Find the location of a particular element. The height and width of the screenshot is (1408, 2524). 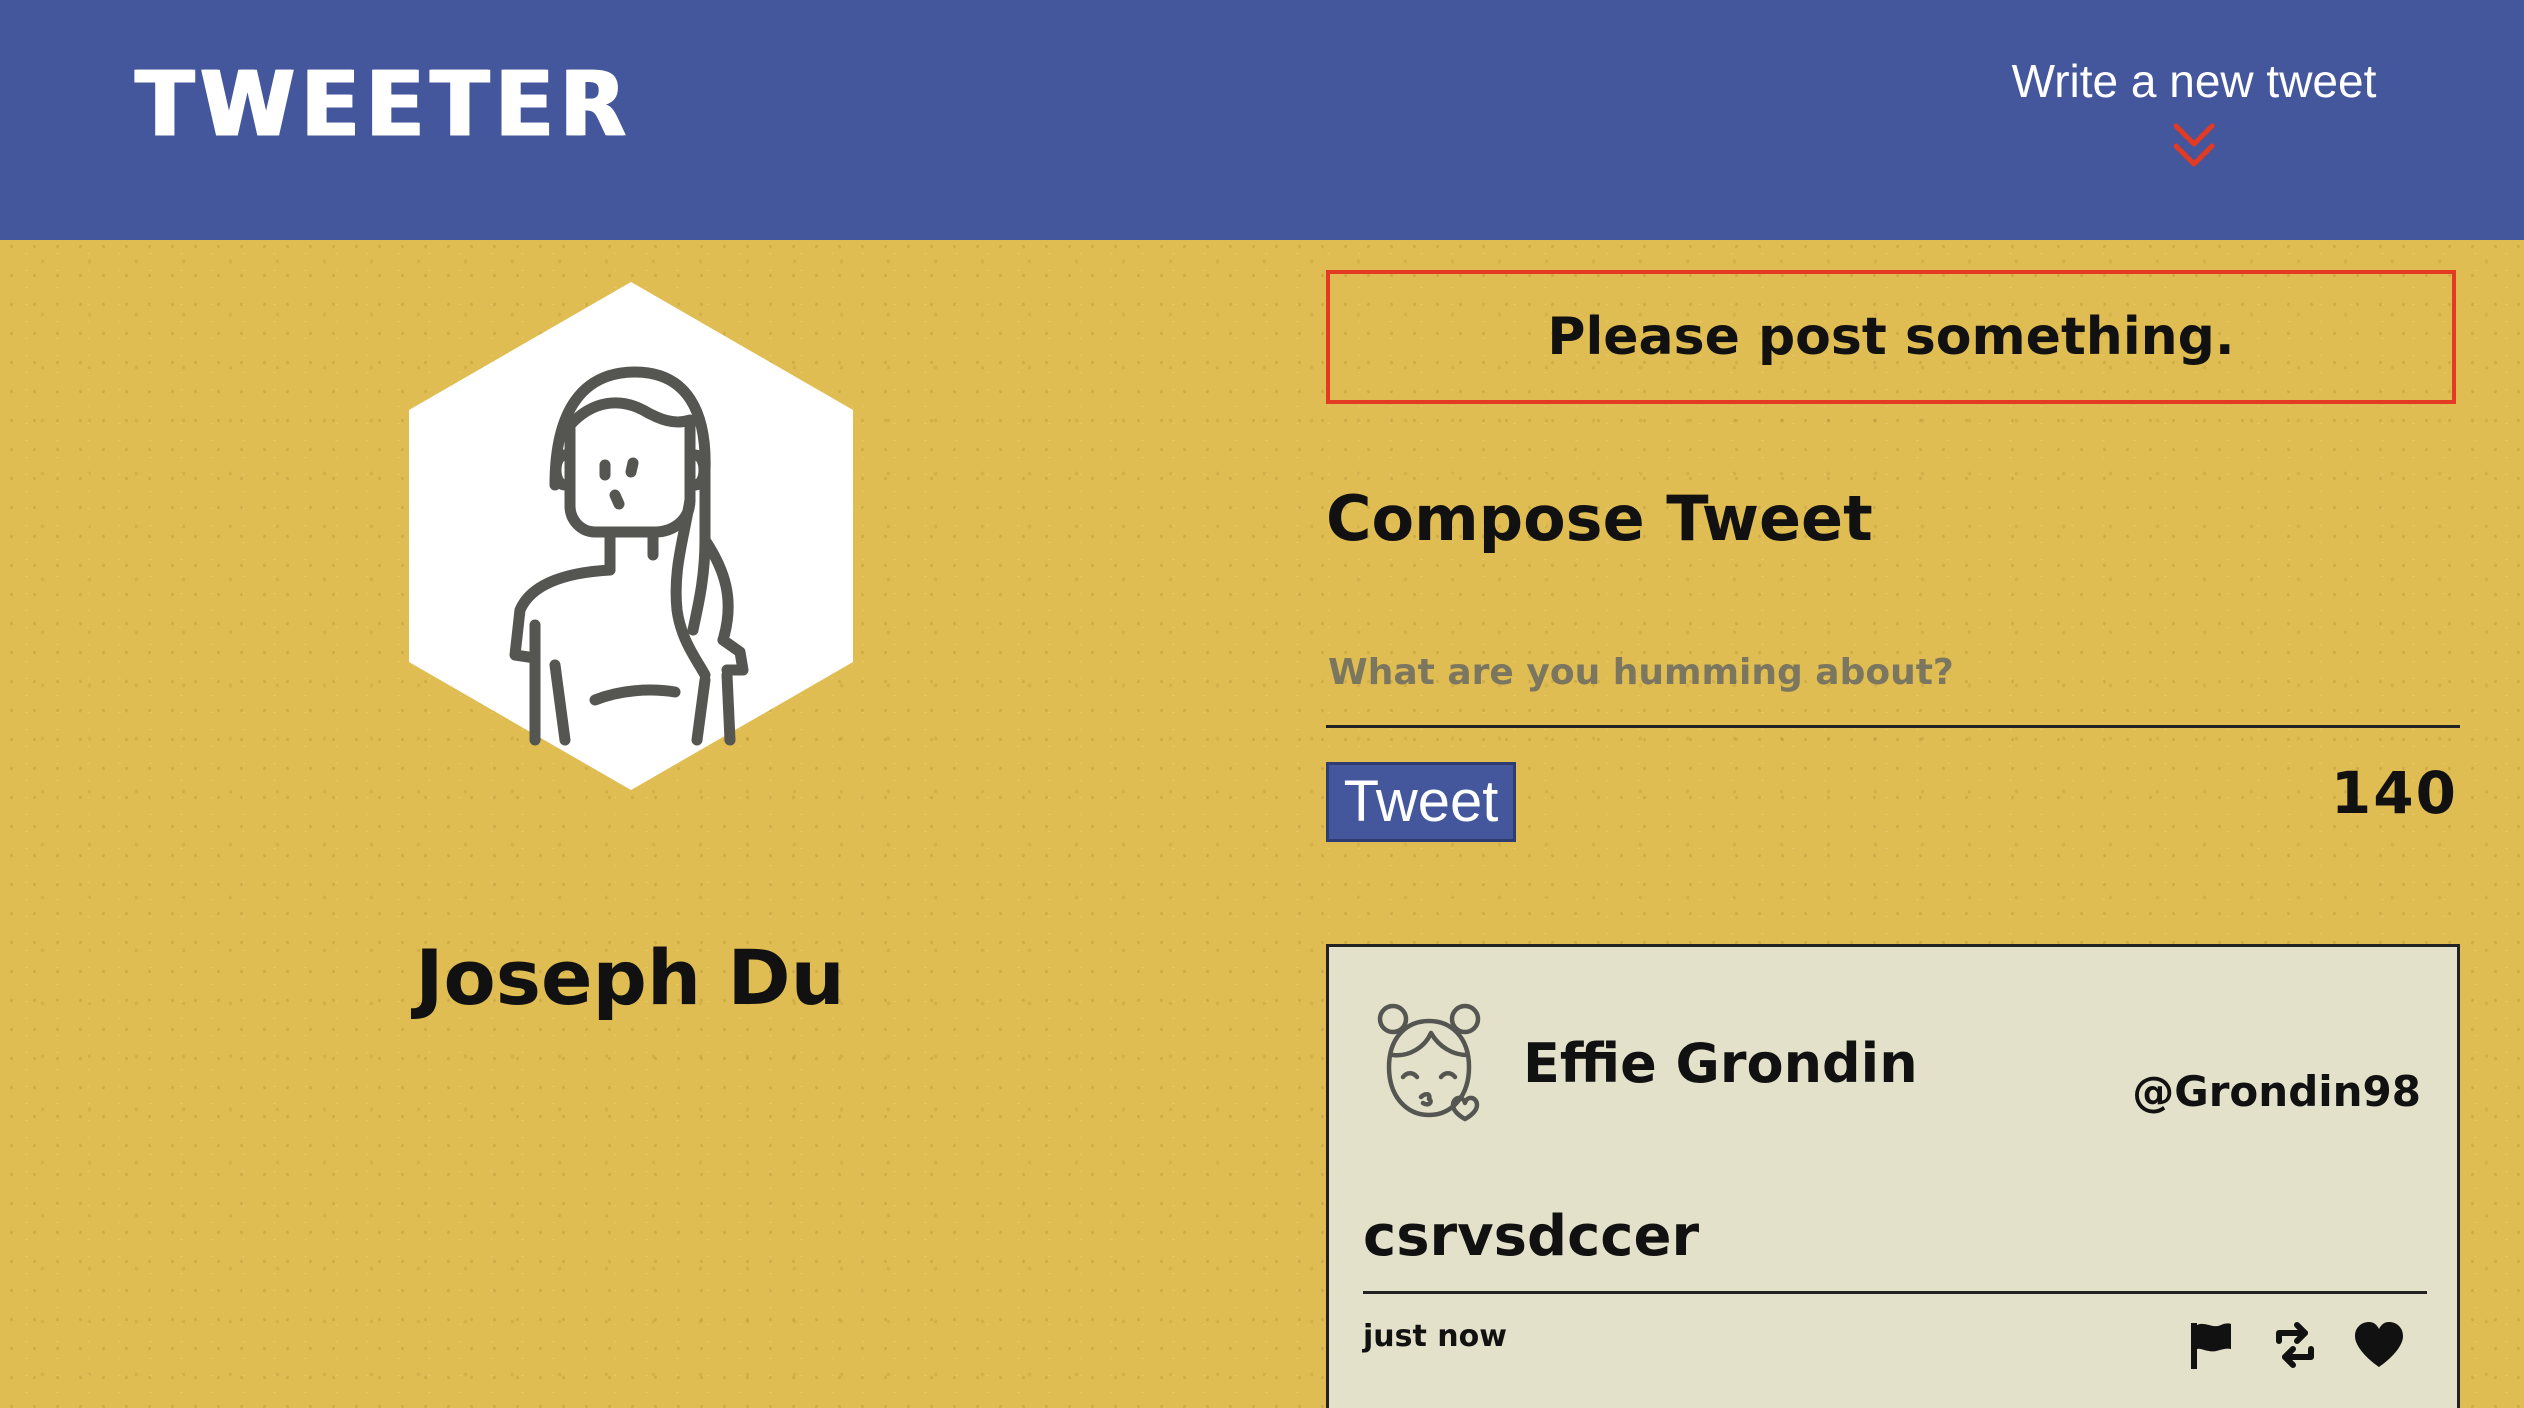

retweet-icon is located at coordinates (2295, 1345).